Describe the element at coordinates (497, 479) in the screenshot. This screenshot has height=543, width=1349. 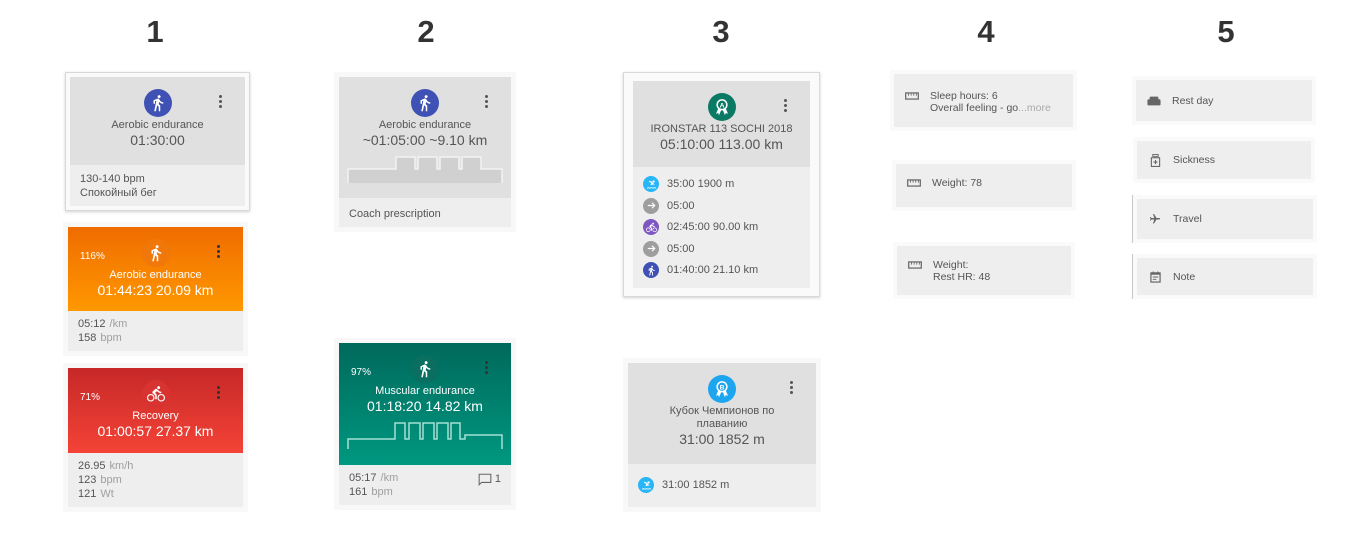
I see `comment-count: 1` at that location.